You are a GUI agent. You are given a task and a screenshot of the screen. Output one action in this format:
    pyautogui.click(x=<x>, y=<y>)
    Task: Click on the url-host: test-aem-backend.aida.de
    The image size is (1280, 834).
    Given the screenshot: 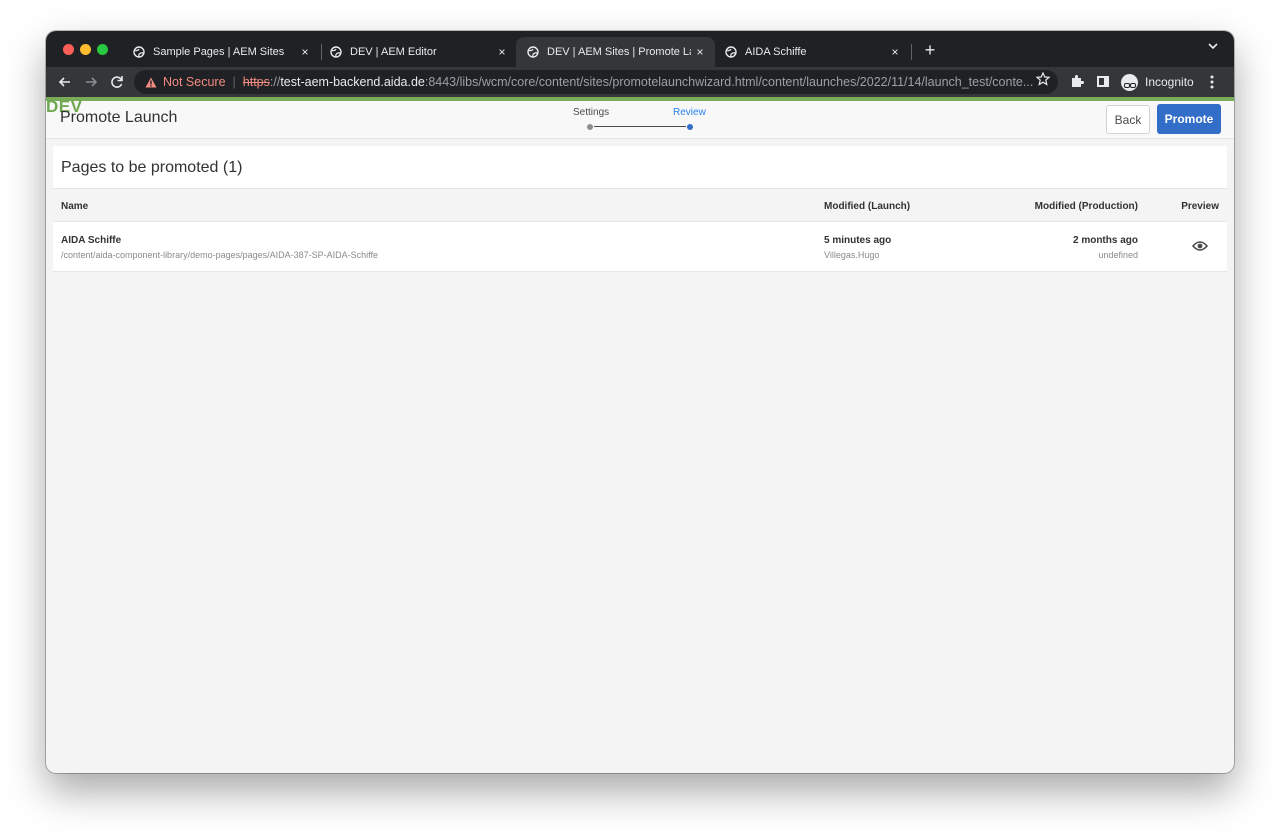 What is the action you would take?
    pyautogui.click(x=352, y=82)
    